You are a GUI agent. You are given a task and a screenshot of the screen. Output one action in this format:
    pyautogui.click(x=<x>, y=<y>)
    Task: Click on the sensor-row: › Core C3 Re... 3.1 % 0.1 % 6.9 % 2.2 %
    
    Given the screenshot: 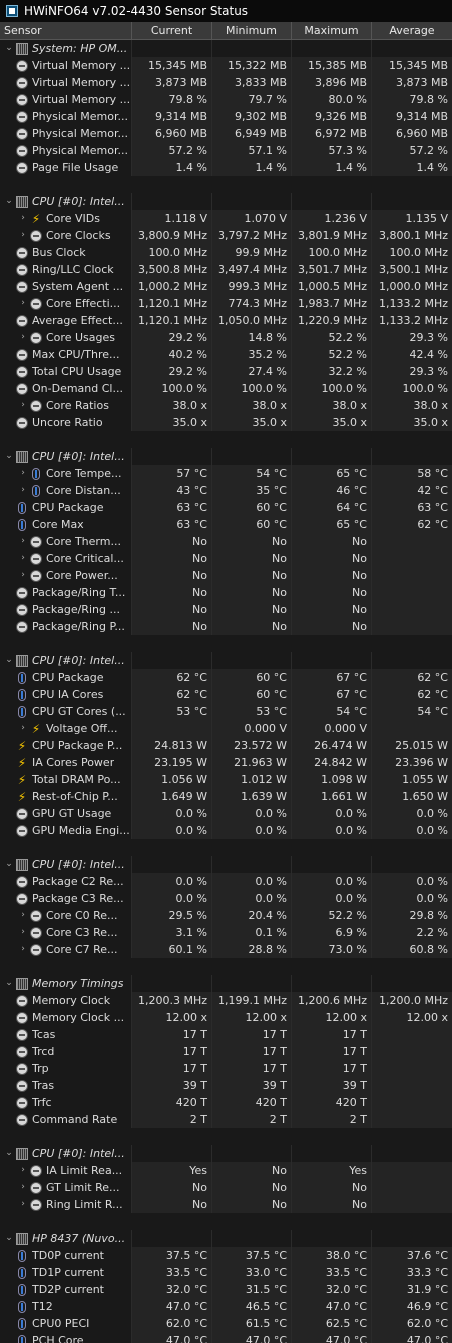 What is the action you would take?
    pyautogui.click(x=226, y=932)
    